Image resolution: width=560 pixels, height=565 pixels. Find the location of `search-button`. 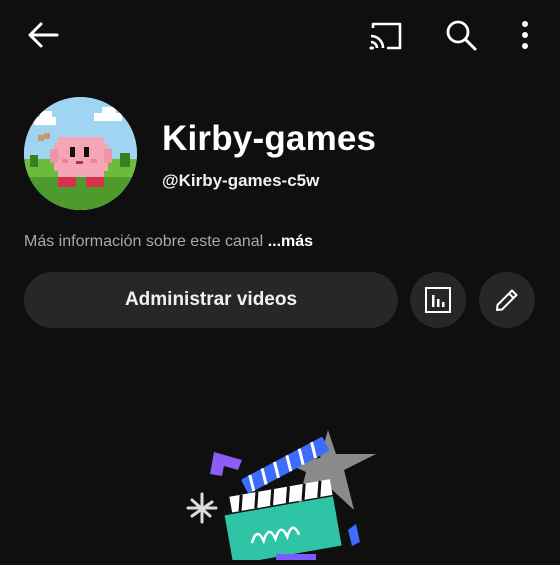

search-button is located at coordinates (461, 35).